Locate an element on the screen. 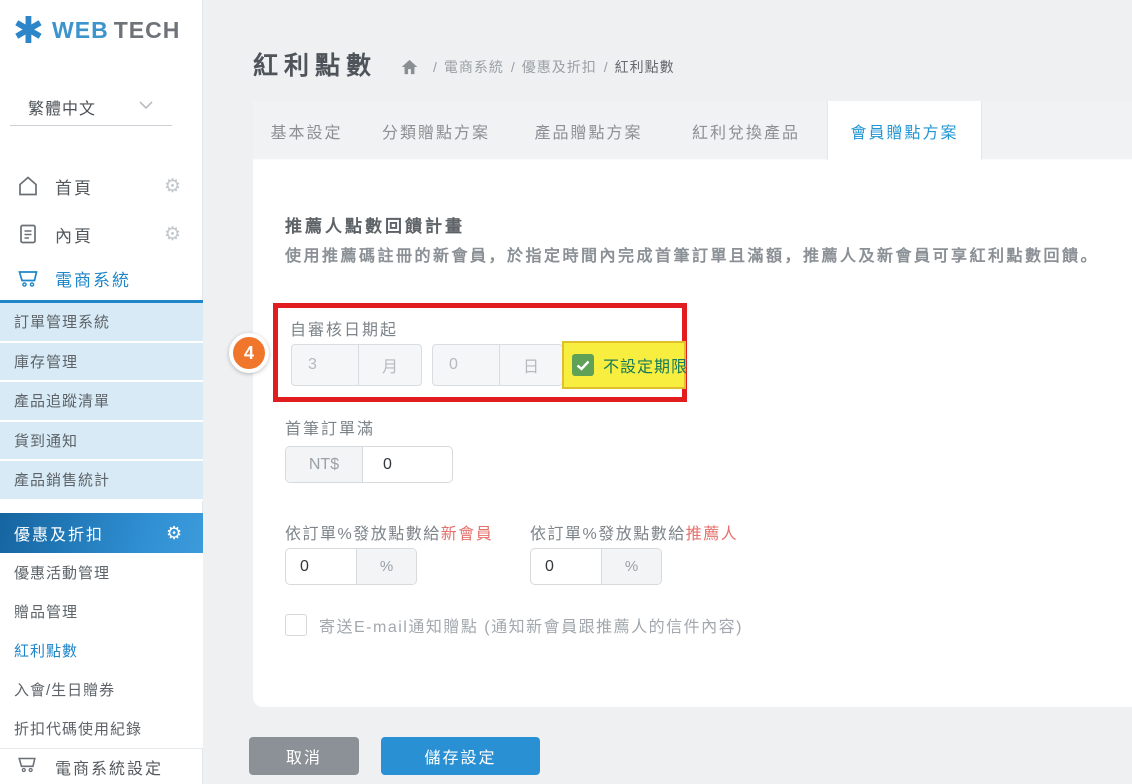 This screenshot has height=784, width=1132. percent-referrer-group: 0 % is located at coordinates (596, 566).